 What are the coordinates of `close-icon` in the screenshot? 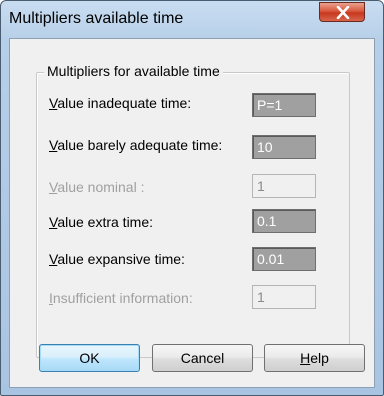 It's located at (343, 12).